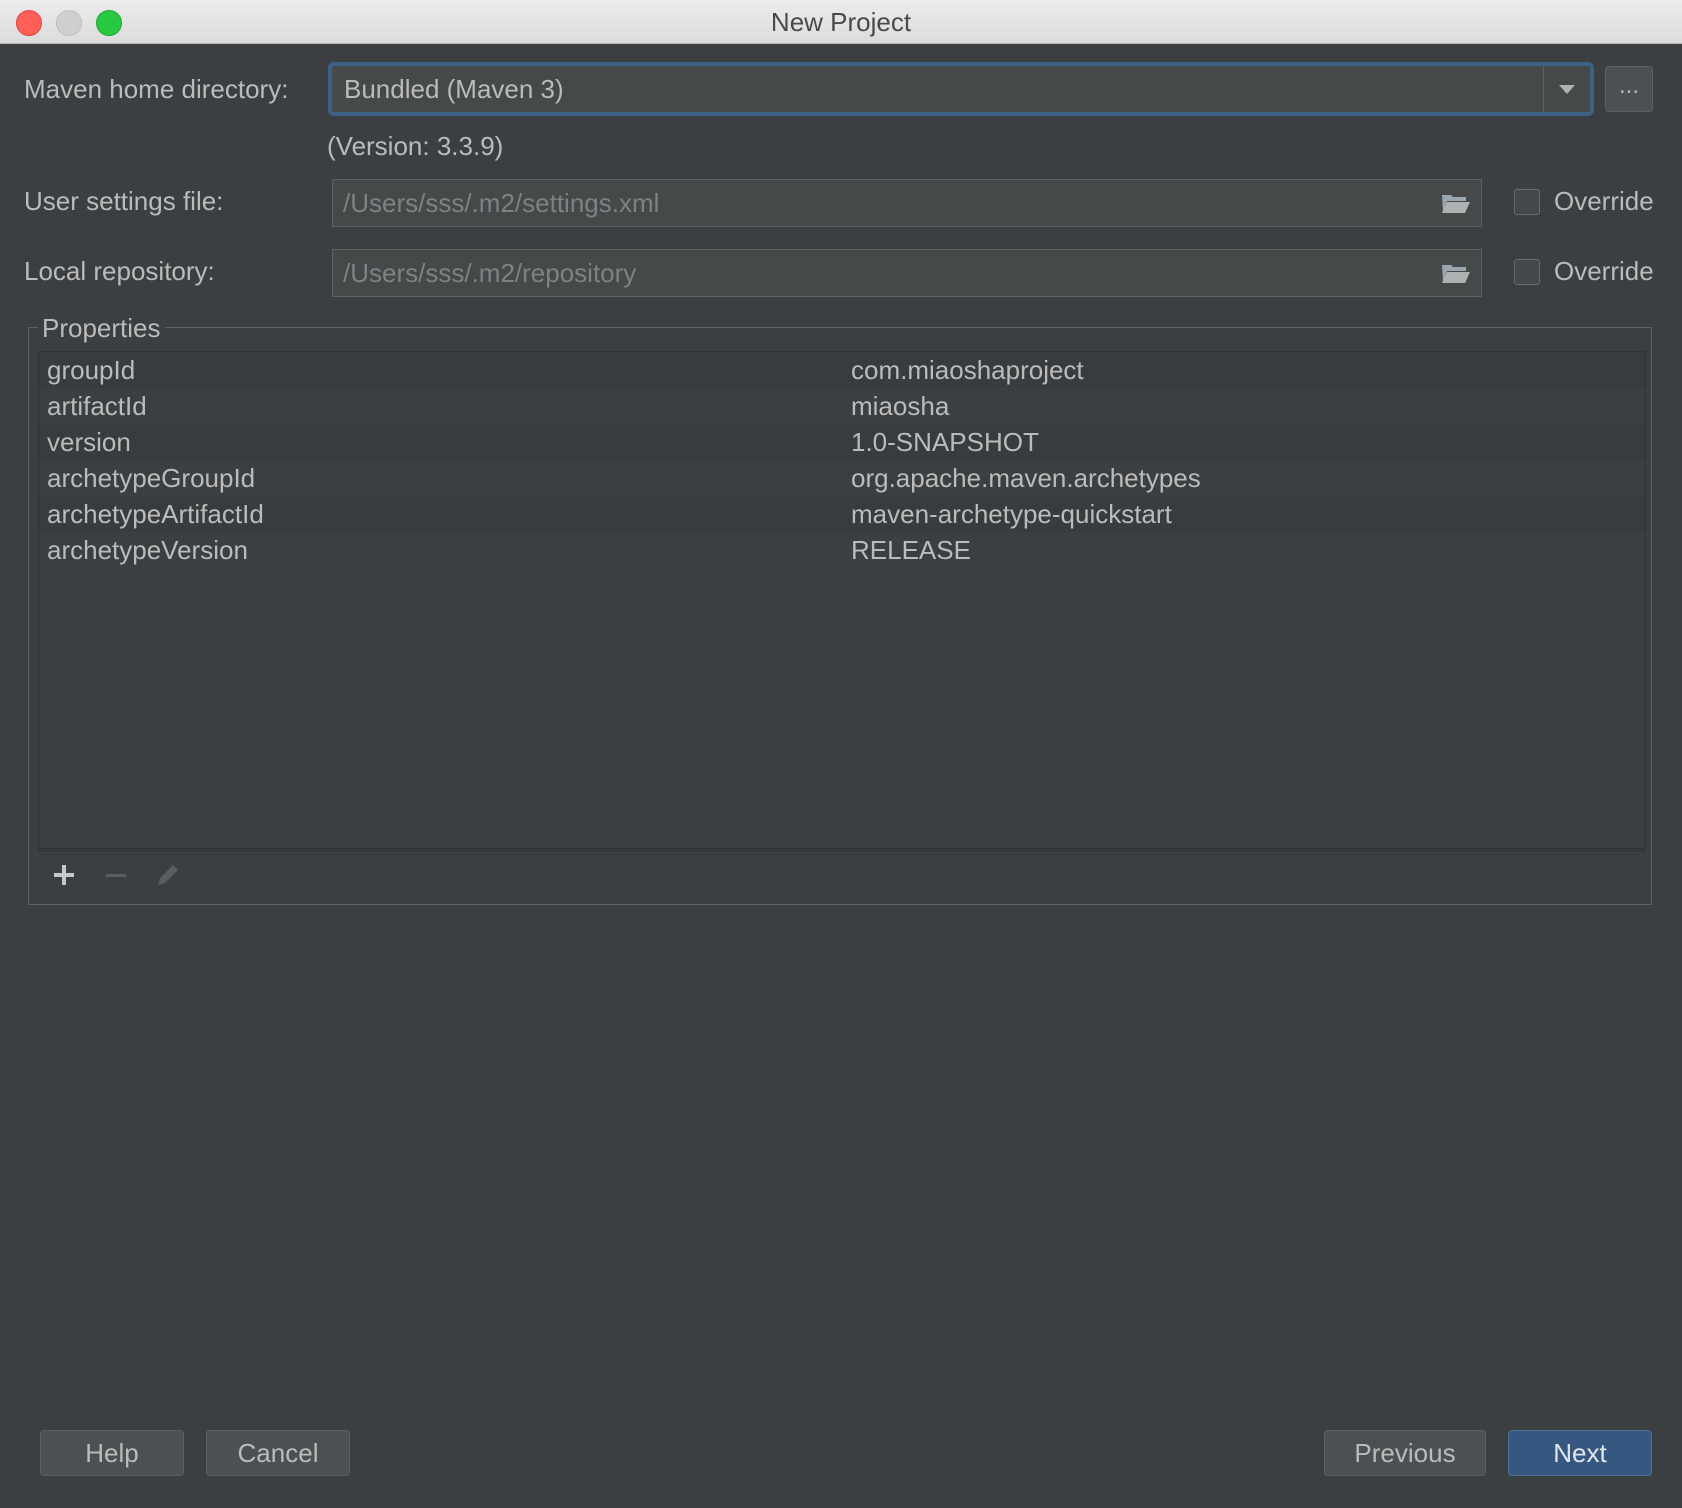 The image size is (1682, 1508). Describe the element at coordinates (911, 550) in the screenshot. I see `property-value: RELEASE` at that location.